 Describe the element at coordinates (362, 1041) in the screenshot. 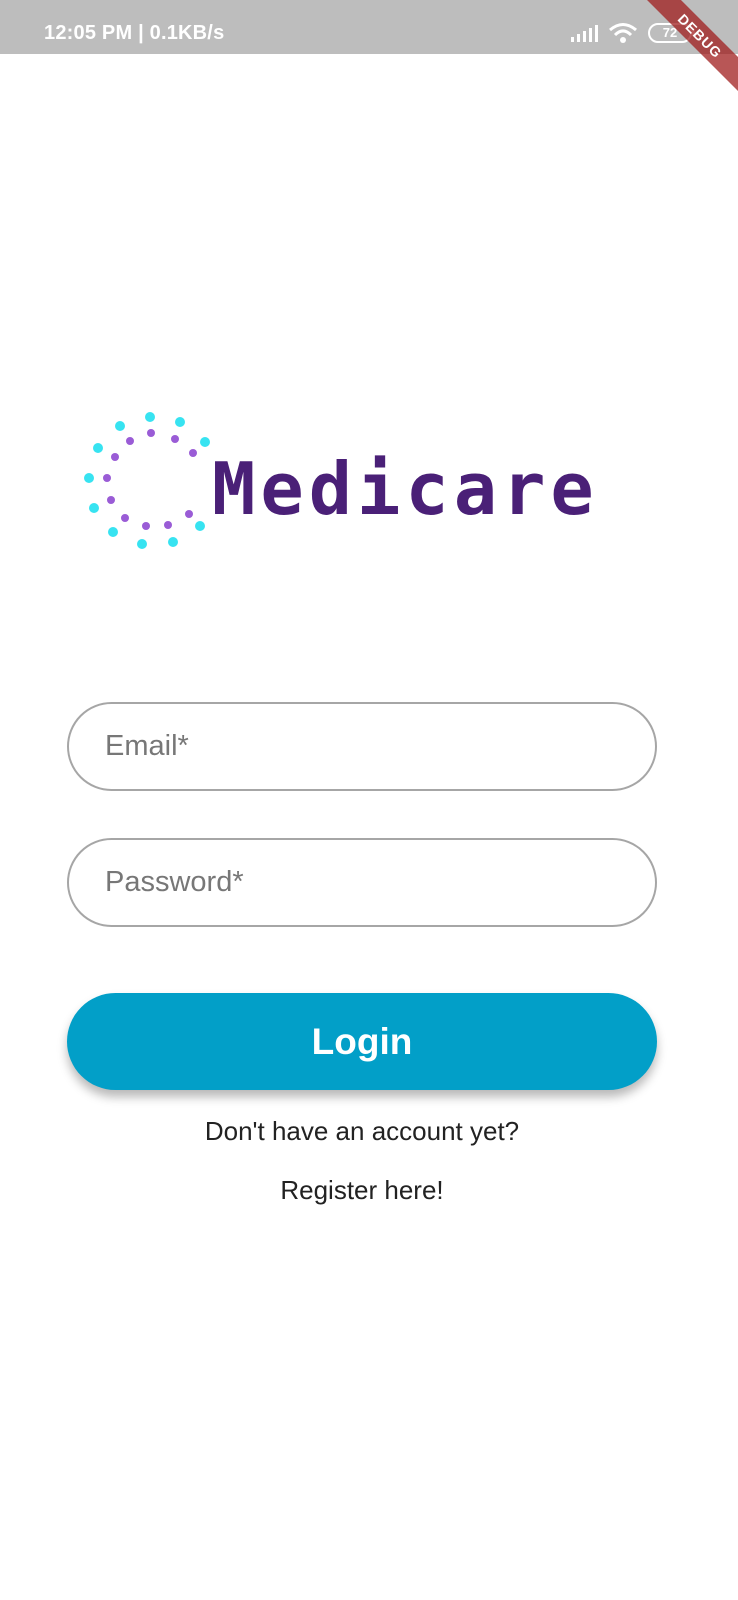

I see `login-button: Login` at that location.